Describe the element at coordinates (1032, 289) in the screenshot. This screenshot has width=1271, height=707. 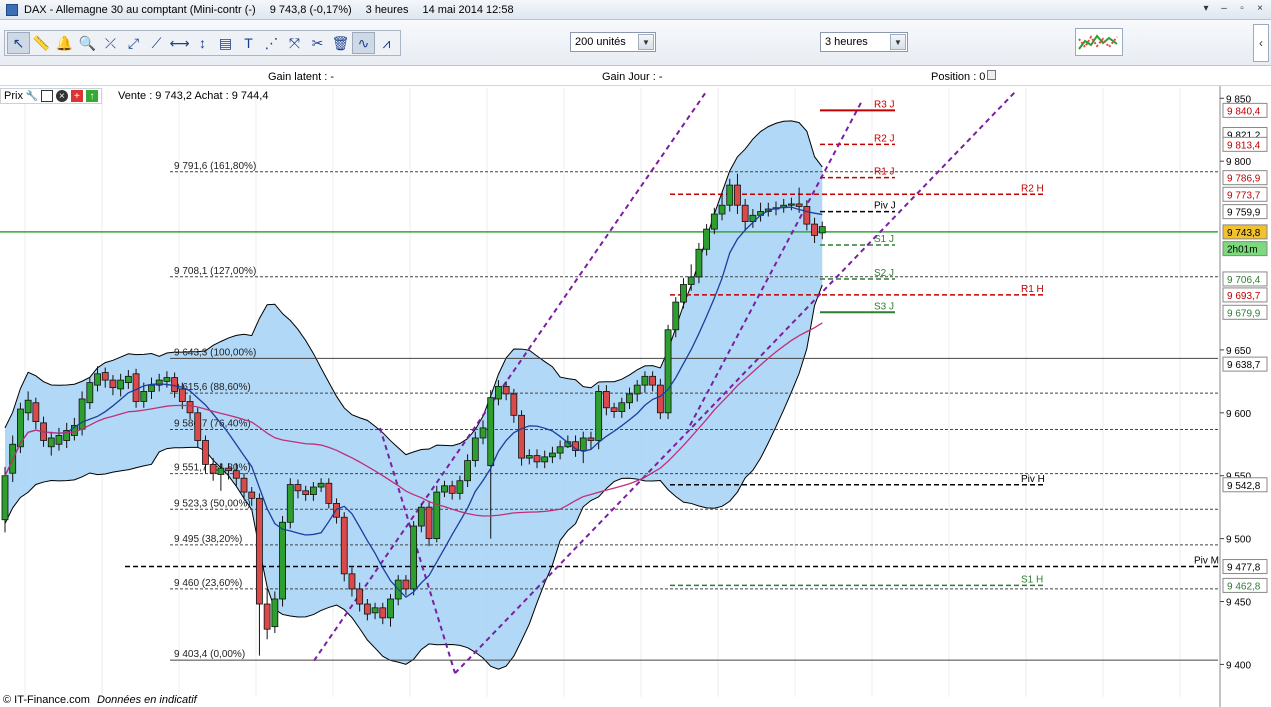
I see `pivot-label: R1 H` at that location.